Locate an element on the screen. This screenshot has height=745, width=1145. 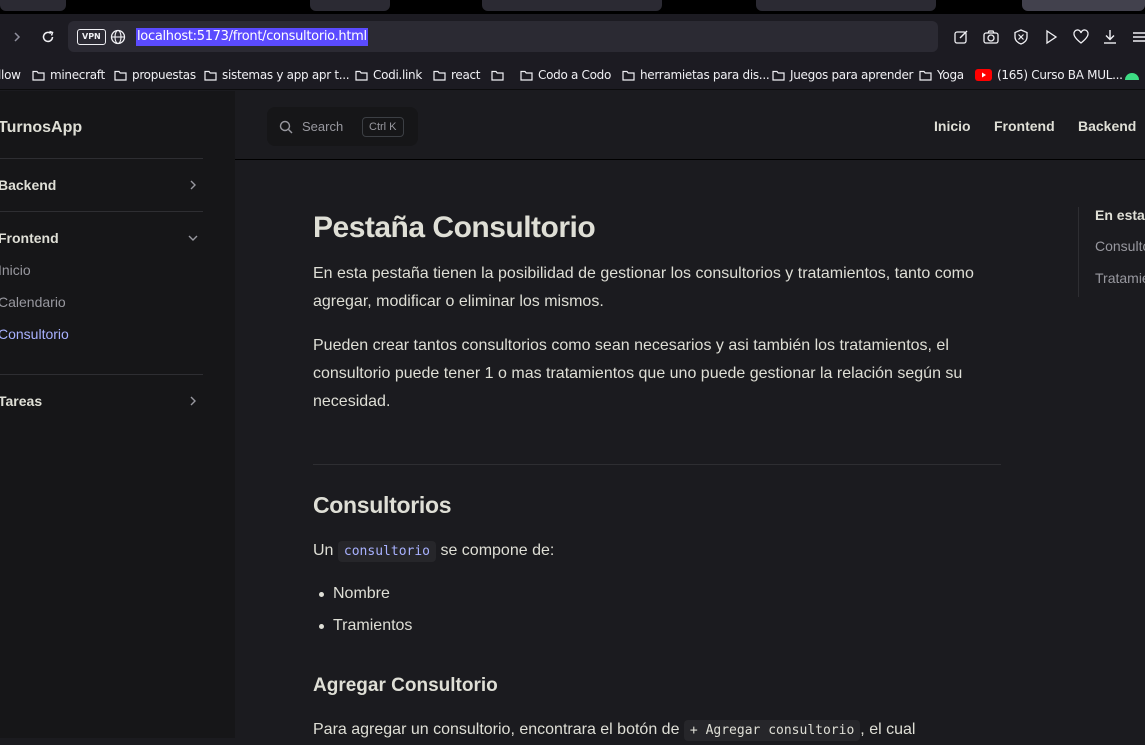
url-text: localhost:5173/front/consultorio.html is located at coordinates (252, 37).